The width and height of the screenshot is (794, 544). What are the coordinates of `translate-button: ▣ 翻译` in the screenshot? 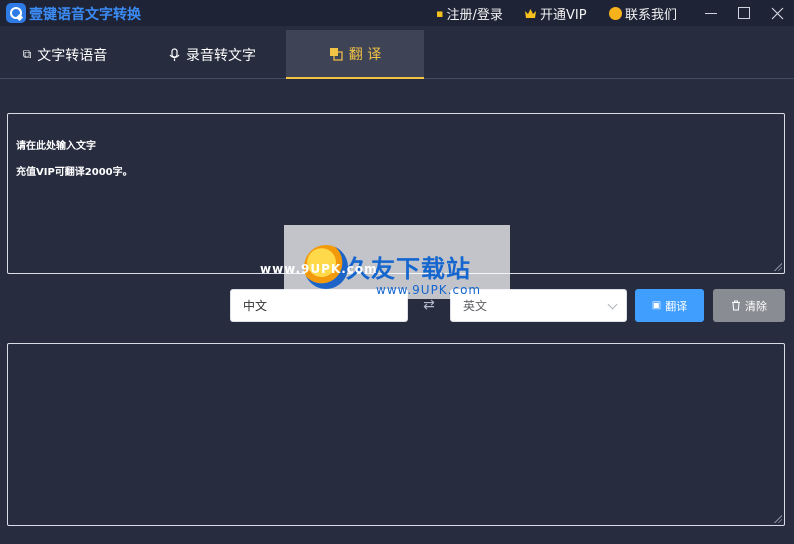 It's located at (669, 305).